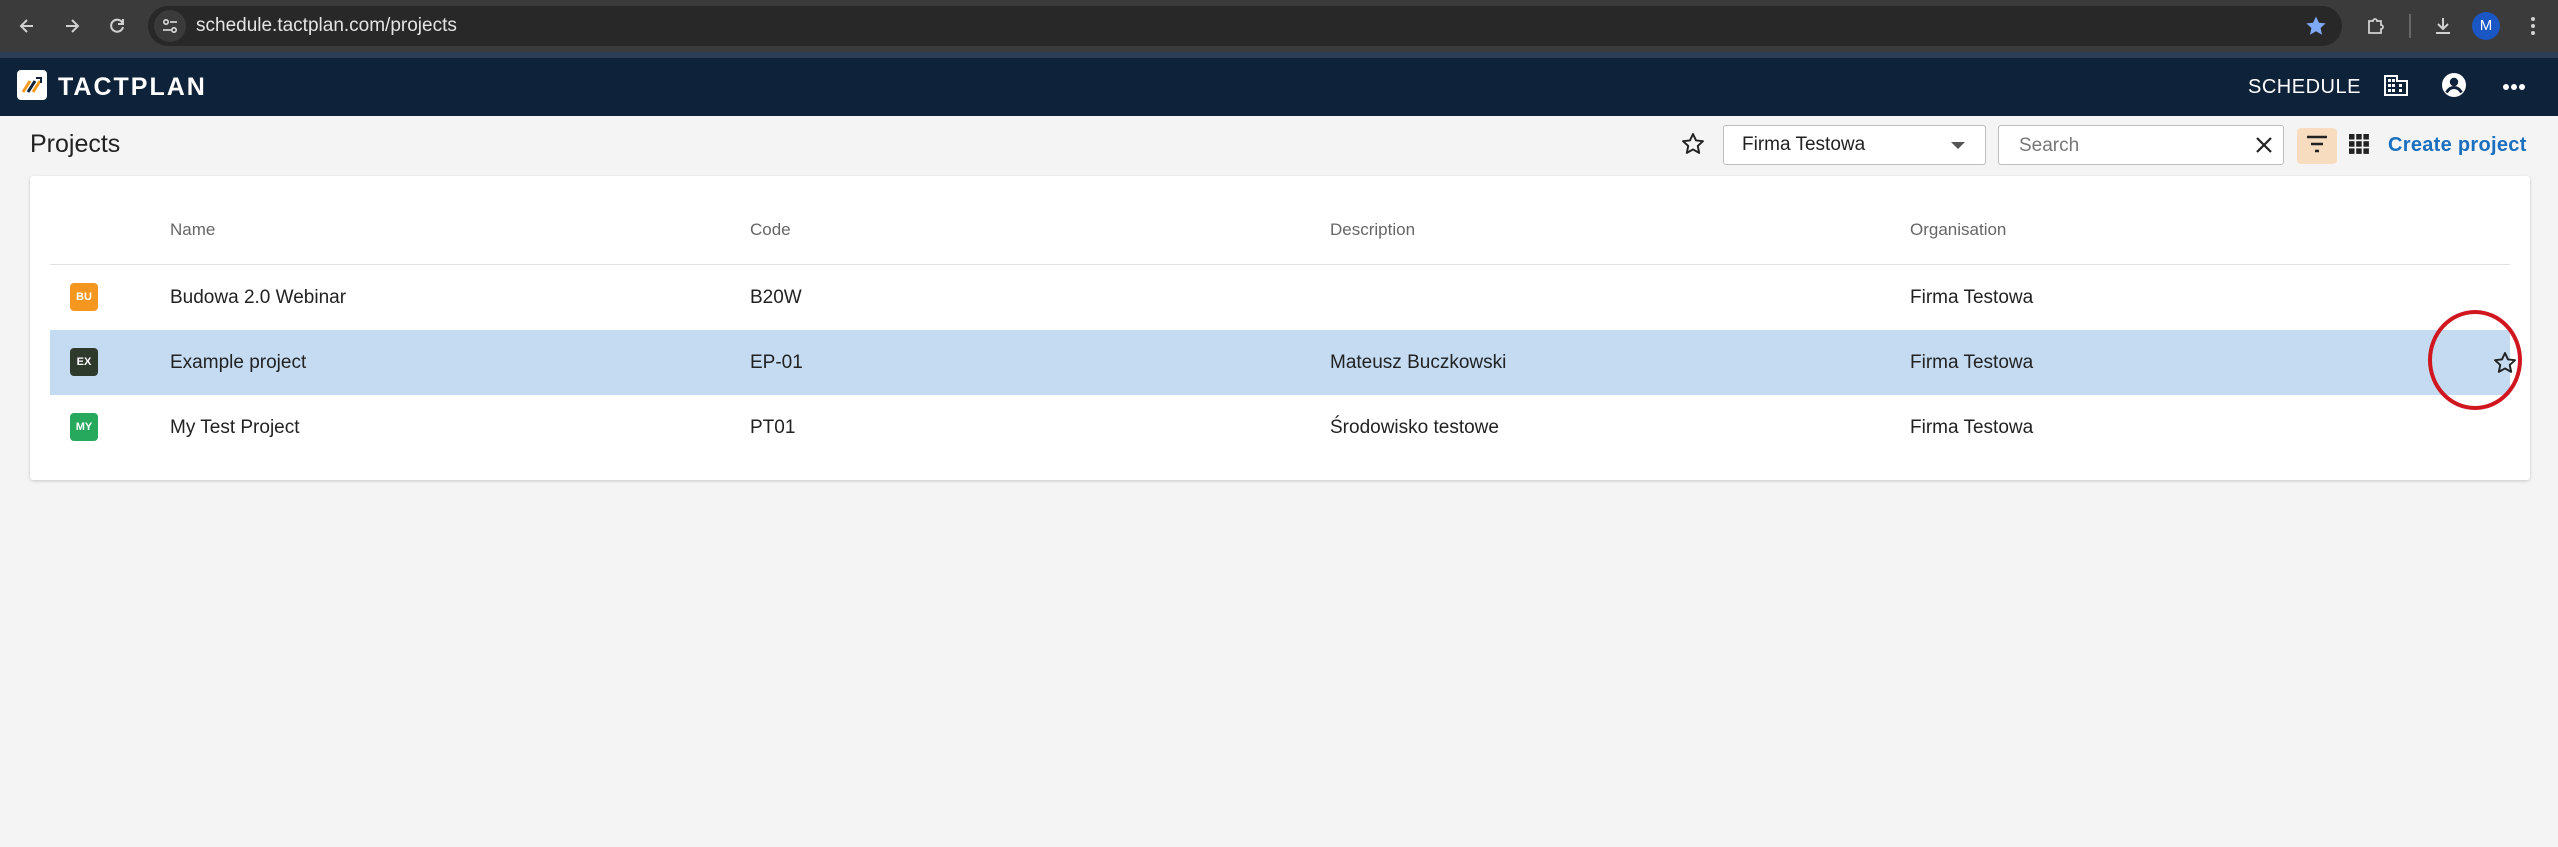  What do you see at coordinates (1418, 362) in the screenshot?
I see `project-description: Mateusz Buczkowski` at bounding box center [1418, 362].